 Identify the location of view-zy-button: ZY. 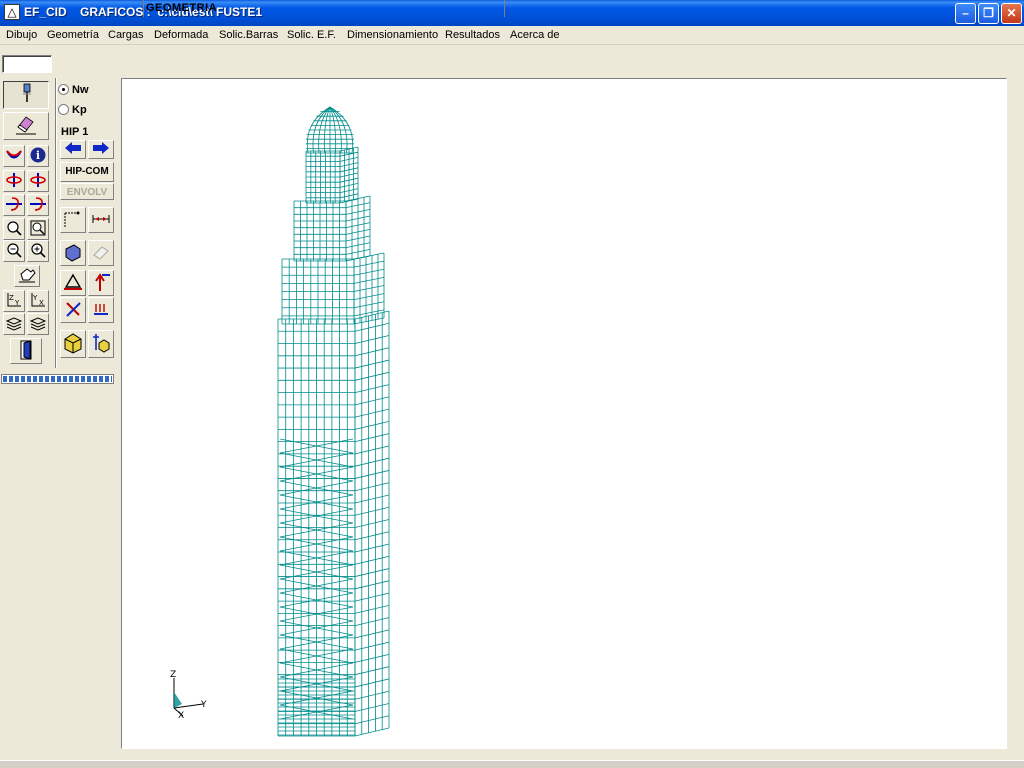
(14, 301).